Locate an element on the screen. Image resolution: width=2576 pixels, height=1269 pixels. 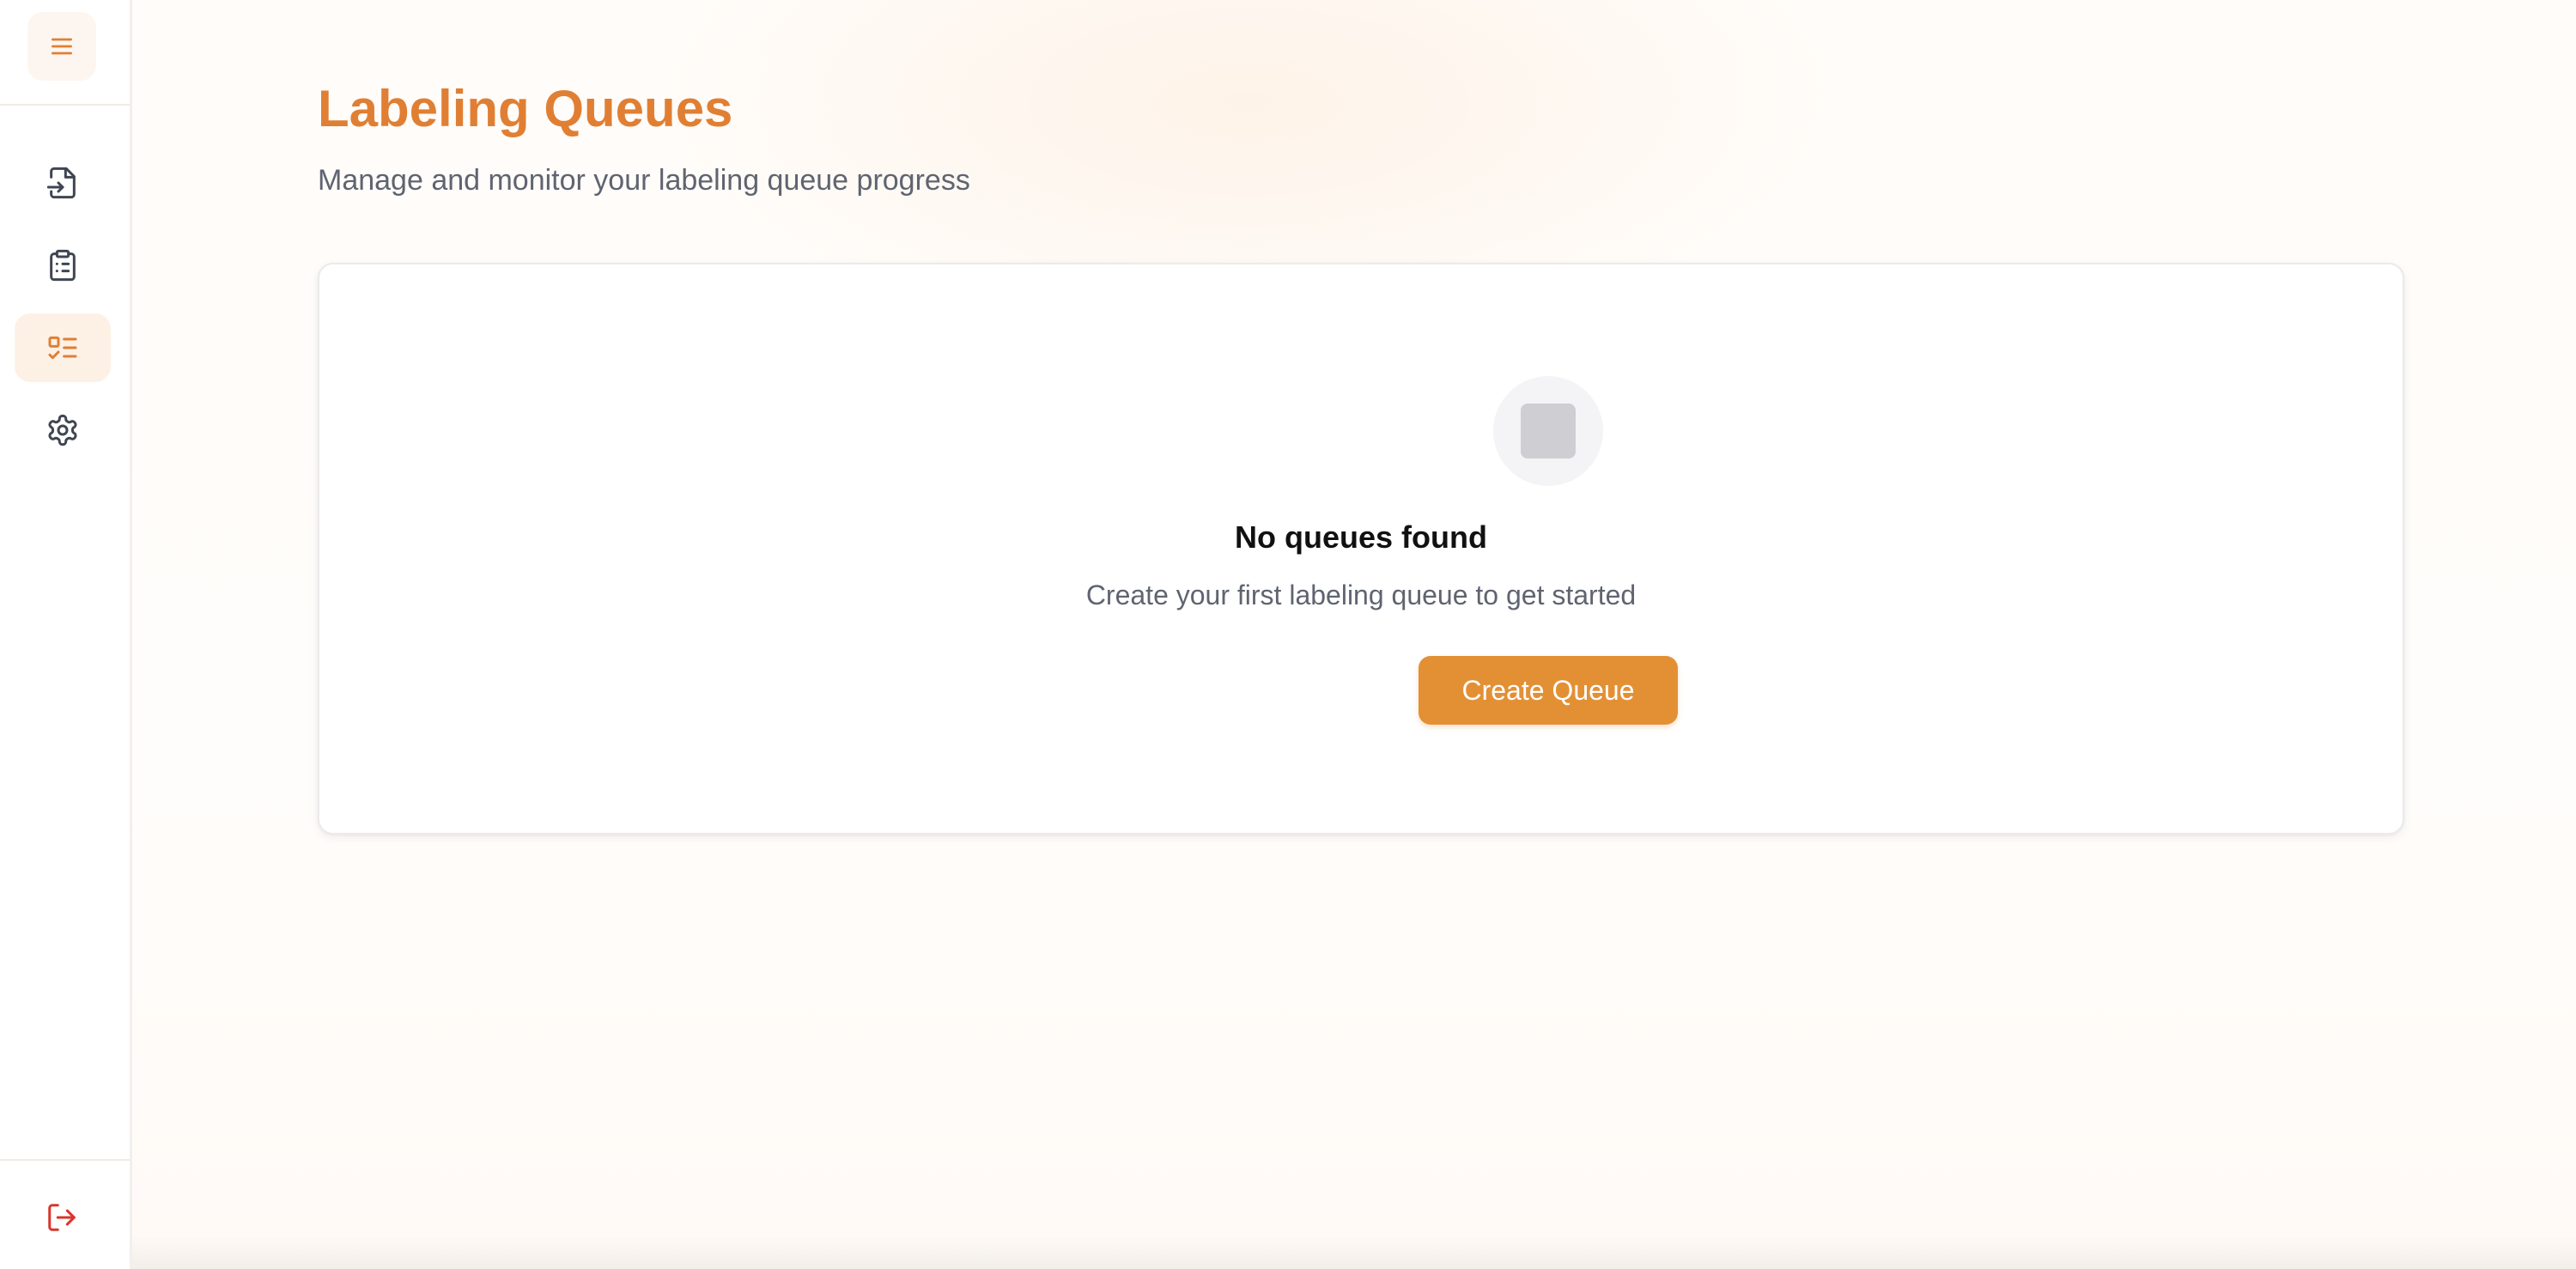
sidebar-item-labeling-queues is located at coordinates (63, 347).